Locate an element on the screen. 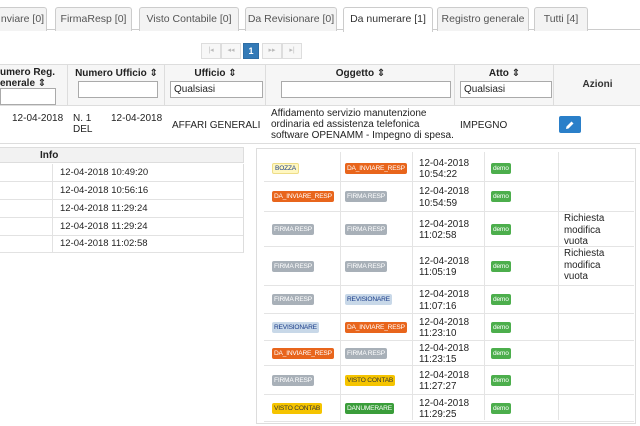 This screenshot has width=640, height=426. history-time: 10:54:59 is located at coordinates (438, 203).